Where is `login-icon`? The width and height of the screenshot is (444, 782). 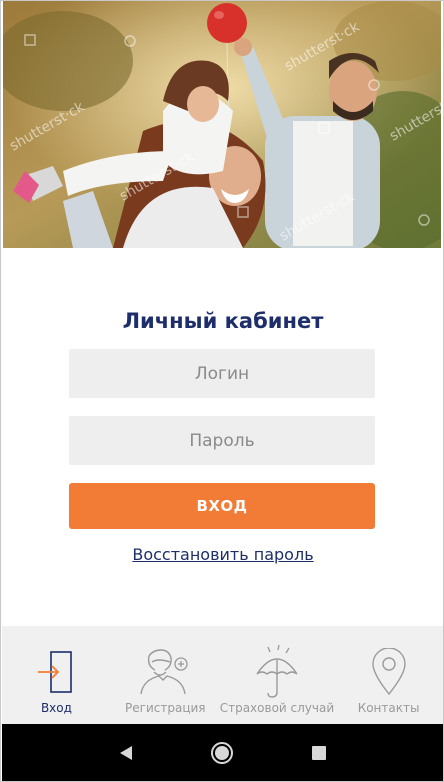
login-icon is located at coordinates (56, 672).